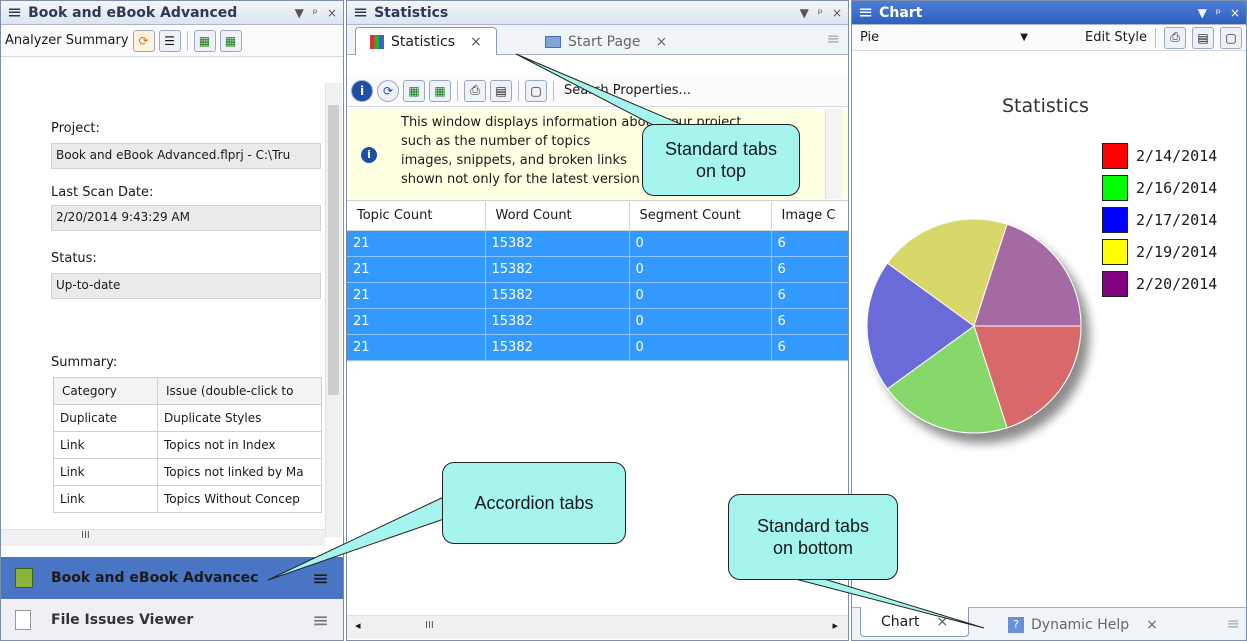  Describe the element at coordinates (74, 258) in the screenshot. I see `status-label: Status:` at that location.